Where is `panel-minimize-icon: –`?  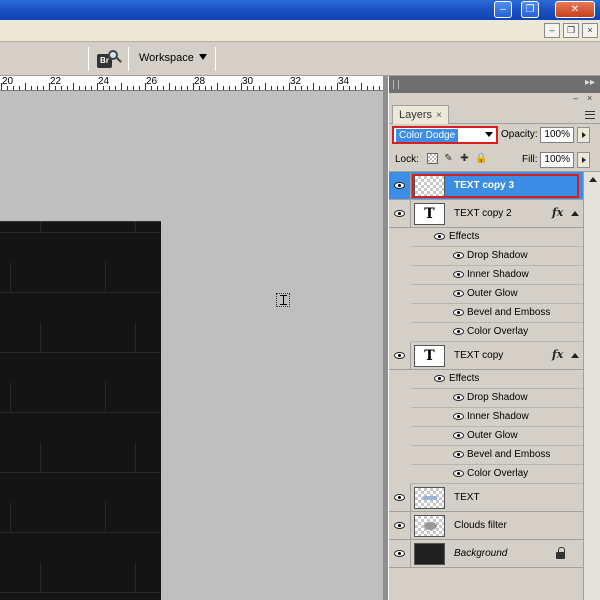 panel-minimize-icon: – is located at coordinates (575, 98).